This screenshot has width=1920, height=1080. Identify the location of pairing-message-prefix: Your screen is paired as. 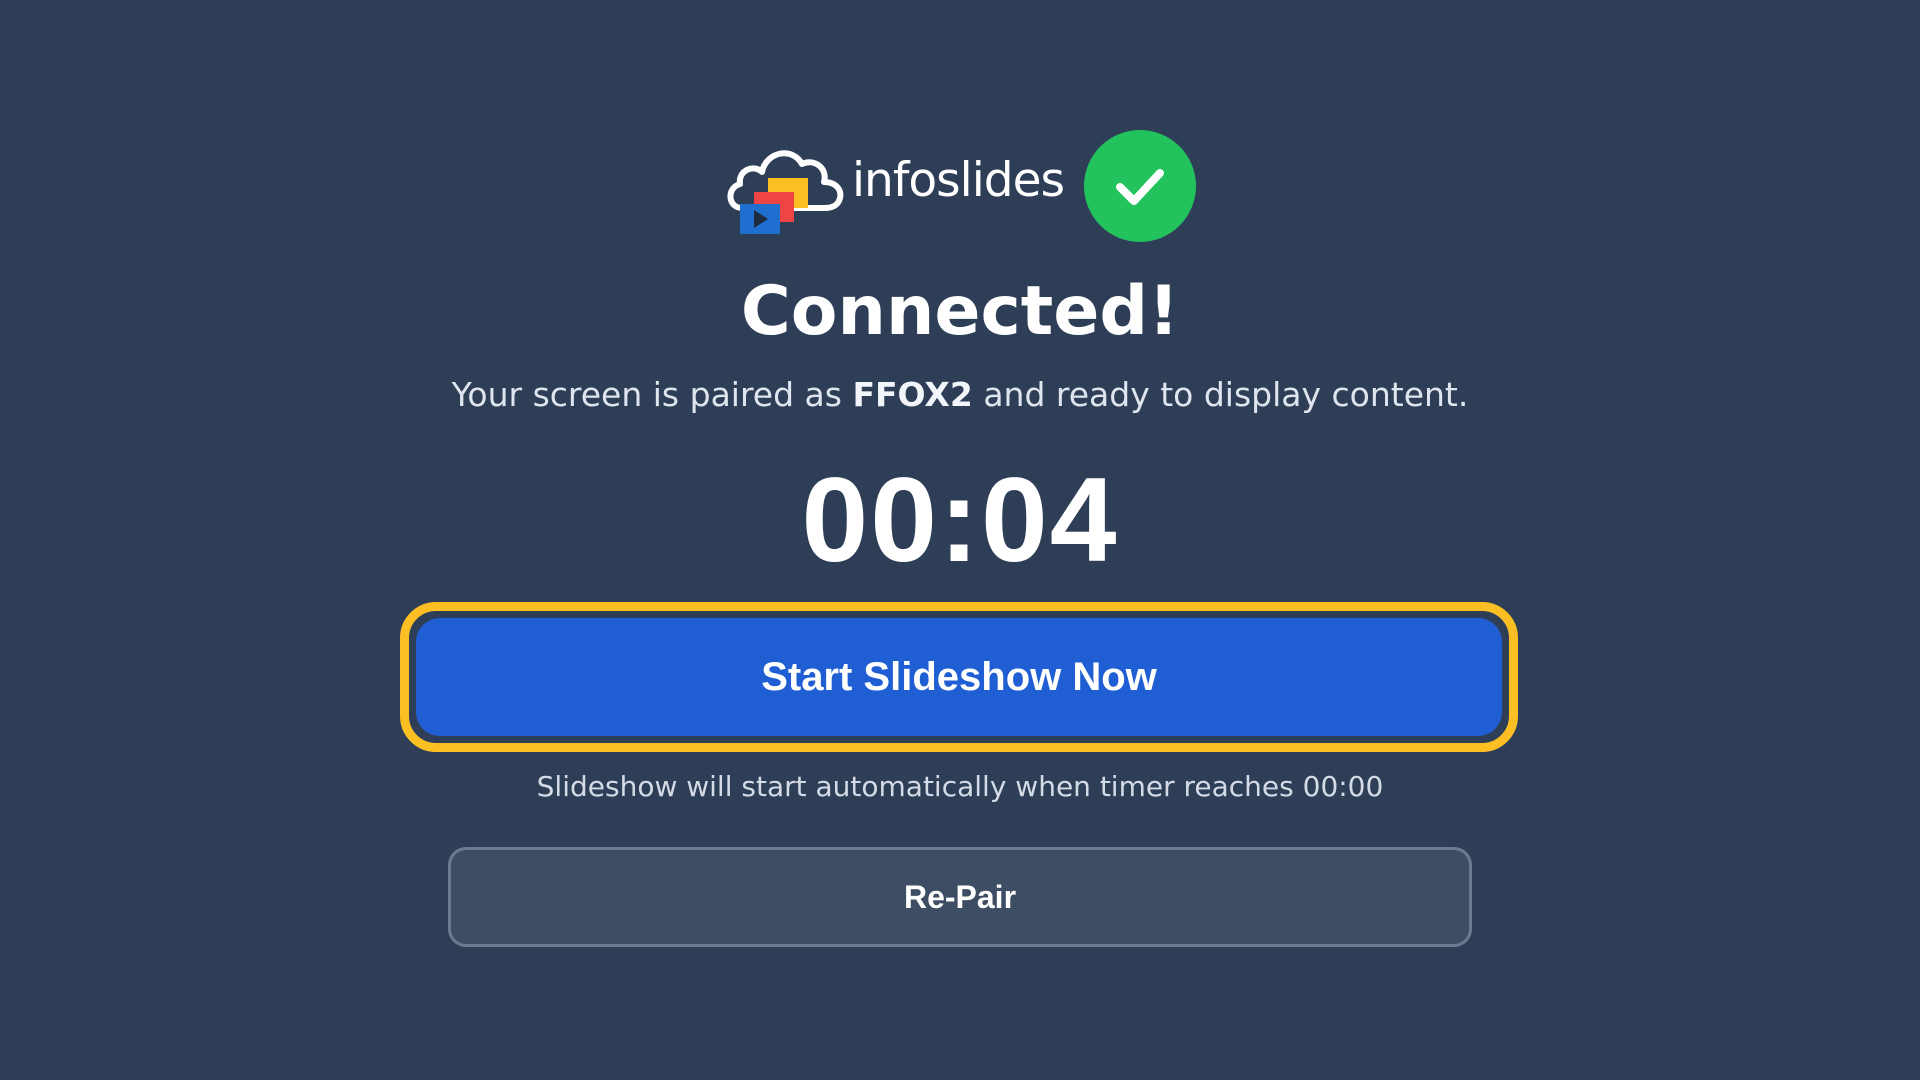
(652, 394).